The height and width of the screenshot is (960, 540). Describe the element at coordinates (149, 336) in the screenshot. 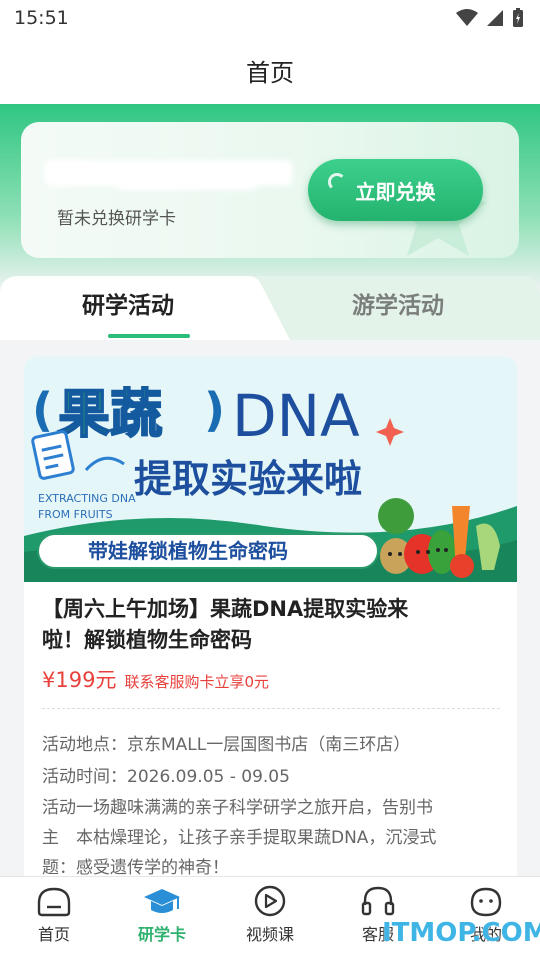

I see `active-tab-indicator` at that location.